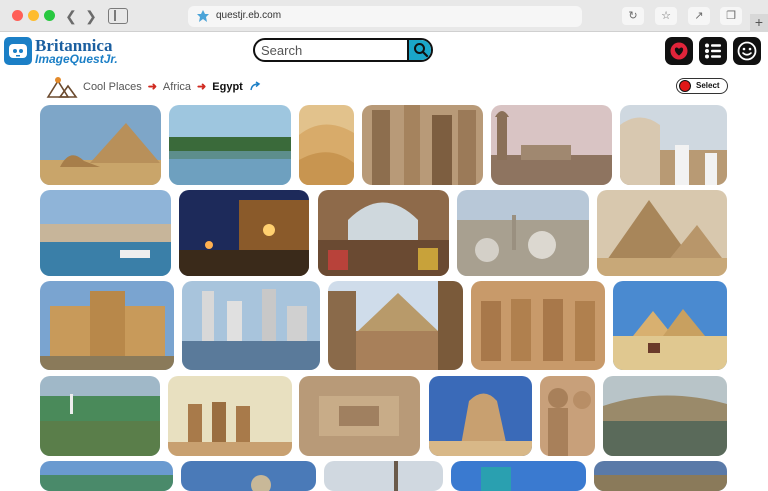 The width and height of the screenshot is (768, 491). I want to click on site-favicon-icon, so click(203, 16).